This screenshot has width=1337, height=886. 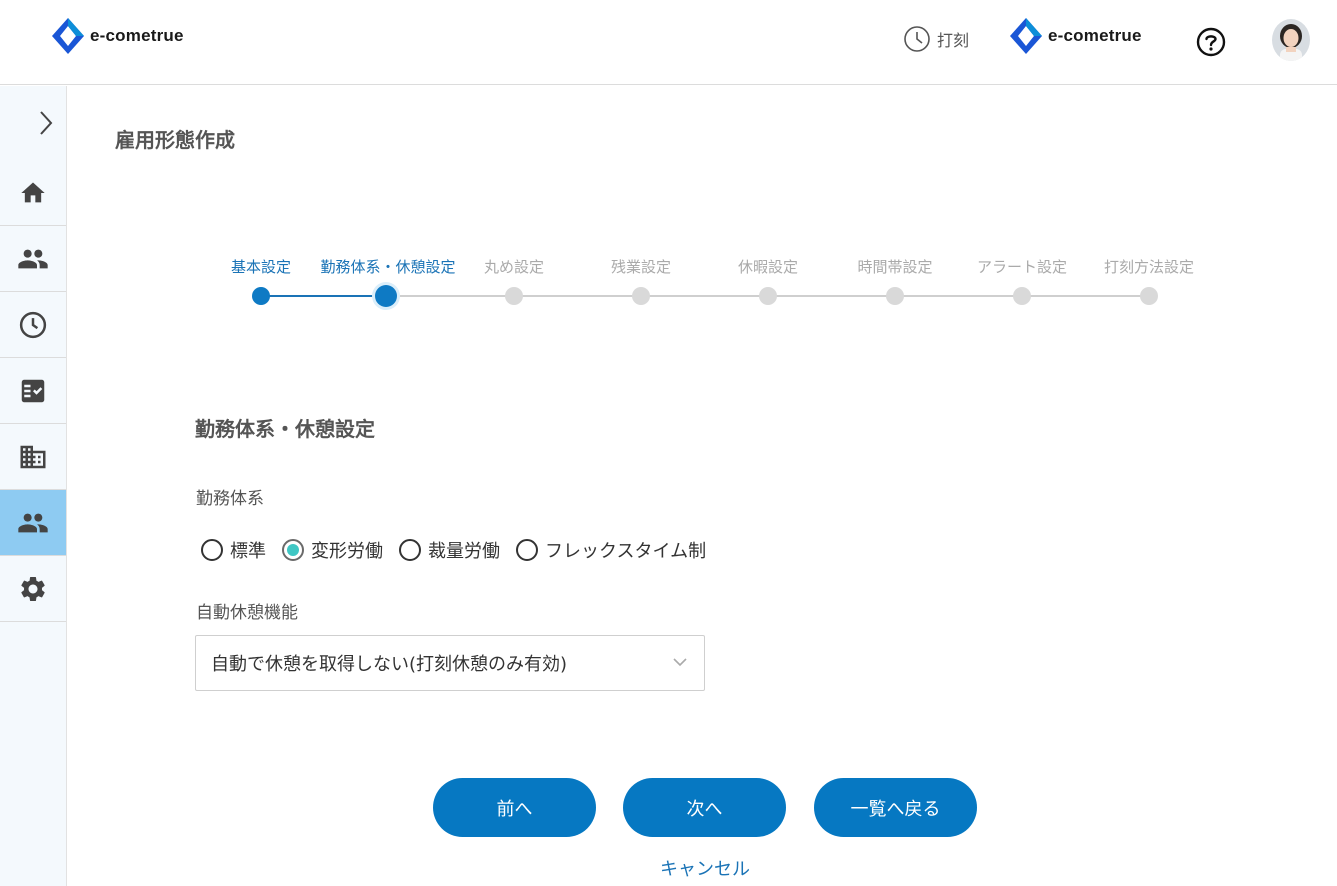 I want to click on radio-variable-labor: 変形労働, so click(x=332, y=550).